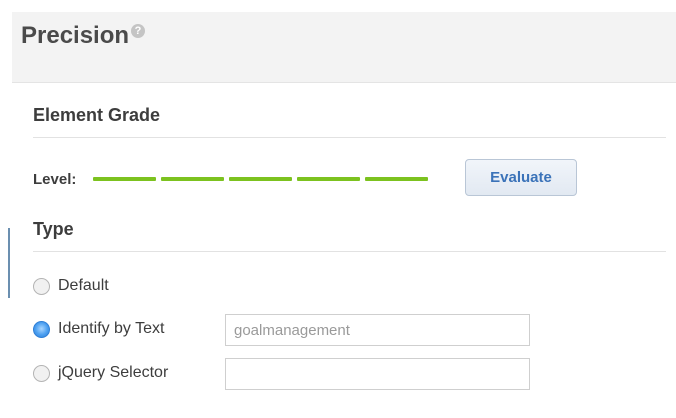 This screenshot has width=676, height=418. I want to click on type-heading: Type, so click(53, 229).